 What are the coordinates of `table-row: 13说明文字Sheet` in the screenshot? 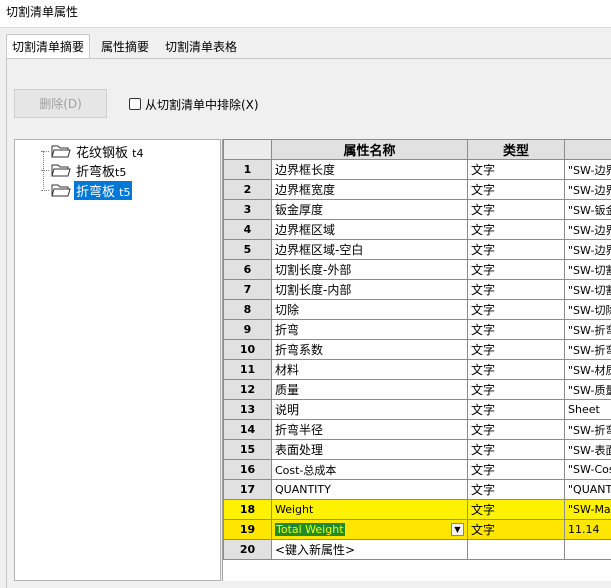 It's located at (417, 410).